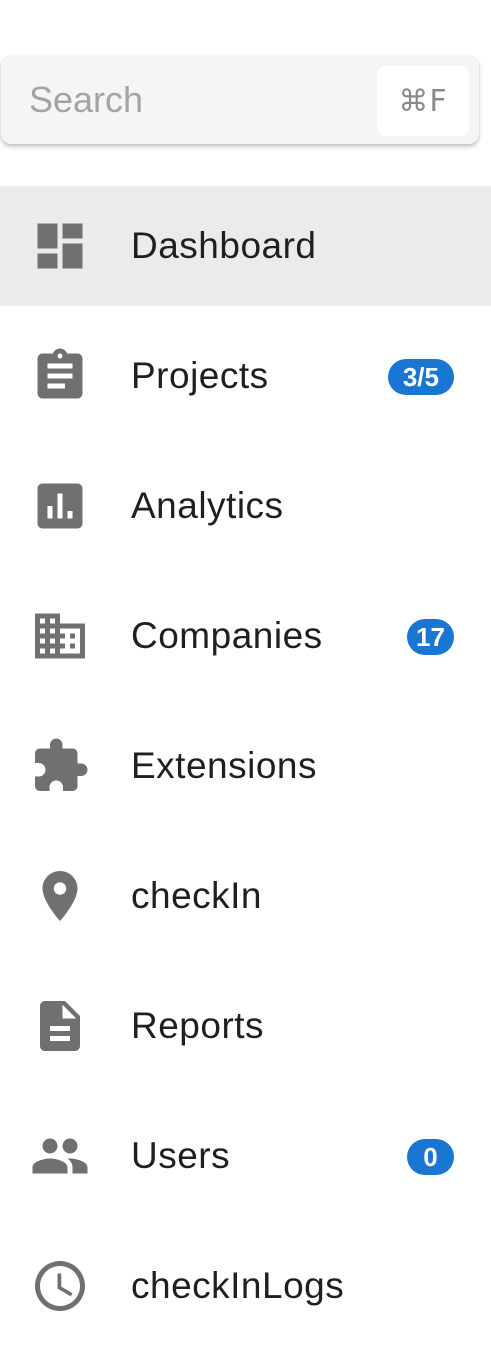  I want to click on sidebar-item-checkin: checkIn, so click(245, 896).